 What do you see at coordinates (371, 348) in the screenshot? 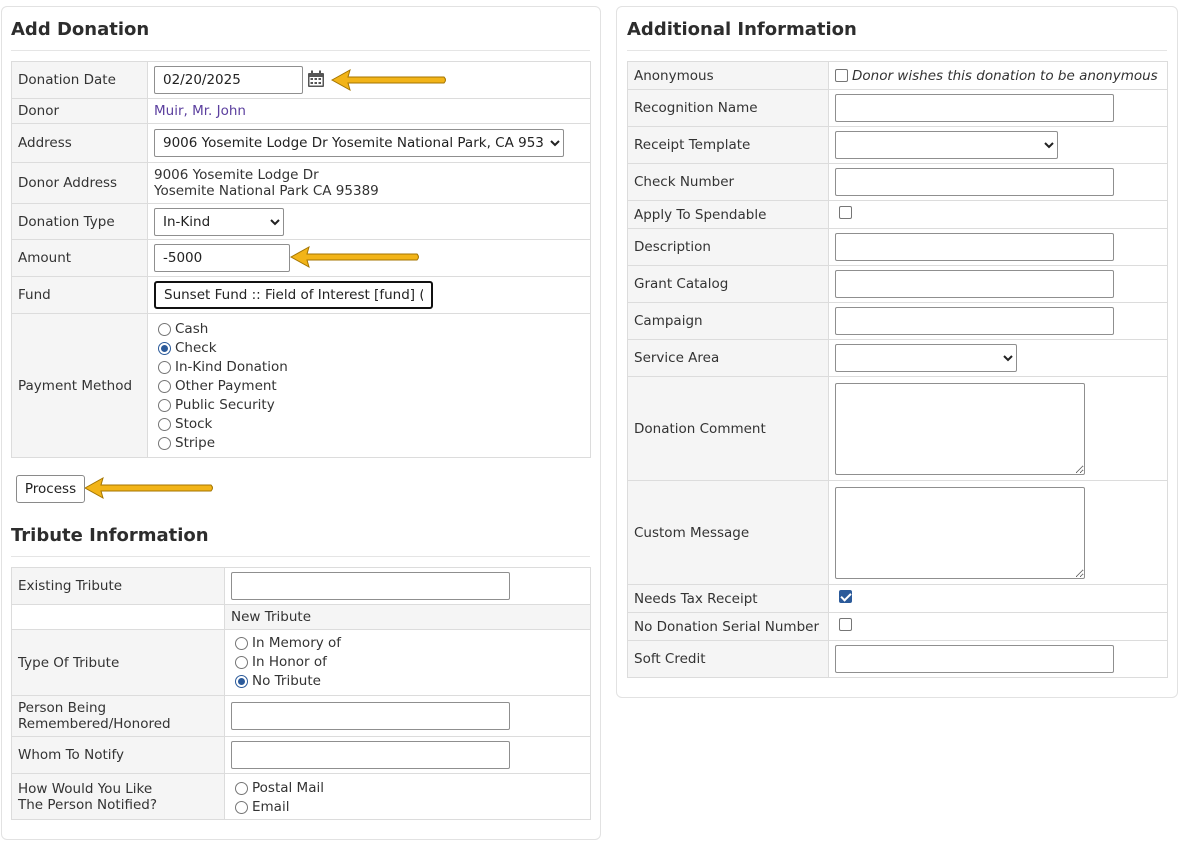
I see `payment-option-check: Check` at bounding box center [371, 348].